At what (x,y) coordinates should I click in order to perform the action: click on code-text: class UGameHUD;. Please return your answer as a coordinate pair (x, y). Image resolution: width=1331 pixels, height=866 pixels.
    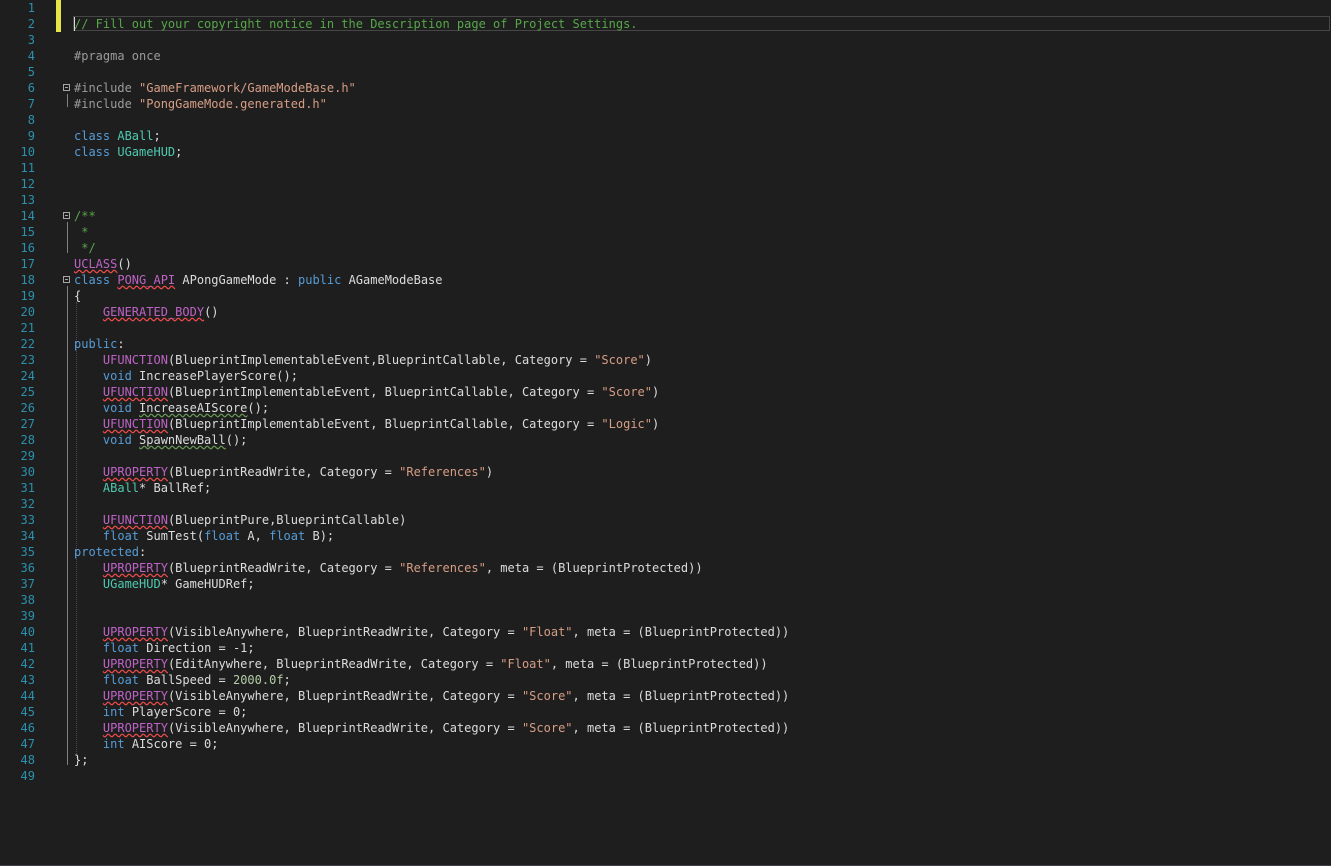
    Looking at the image, I should click on (128, 152).